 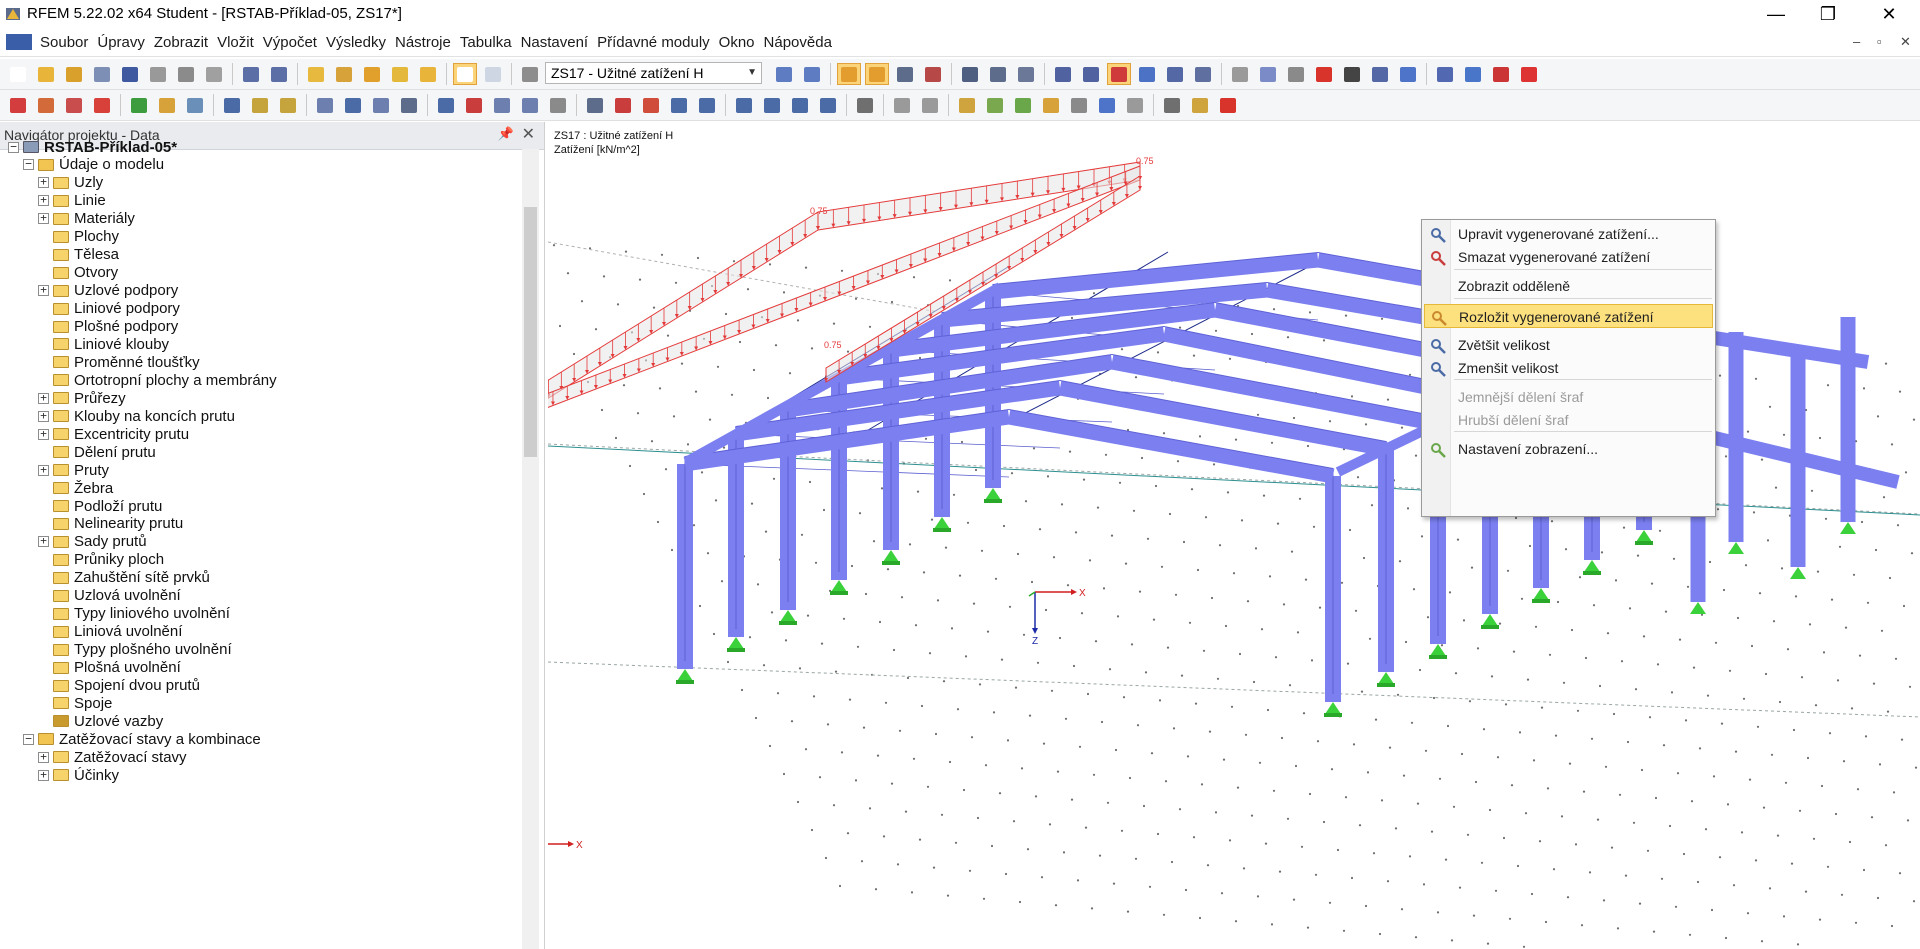 What do you see at coordinates (125, 42) in the screenshot?
I see `menu-1: Úpravy` at bounding box center [125, 42].